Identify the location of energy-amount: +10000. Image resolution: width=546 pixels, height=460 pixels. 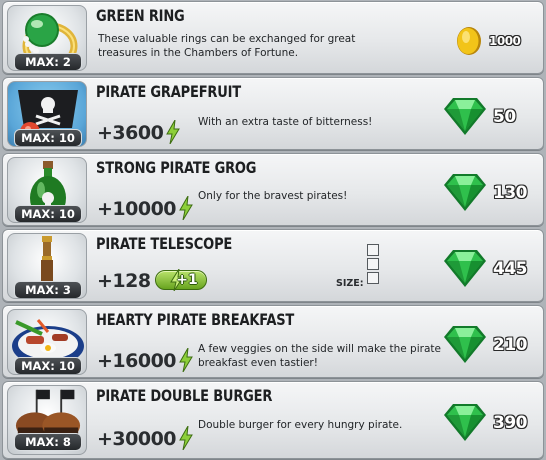
(137, 209).